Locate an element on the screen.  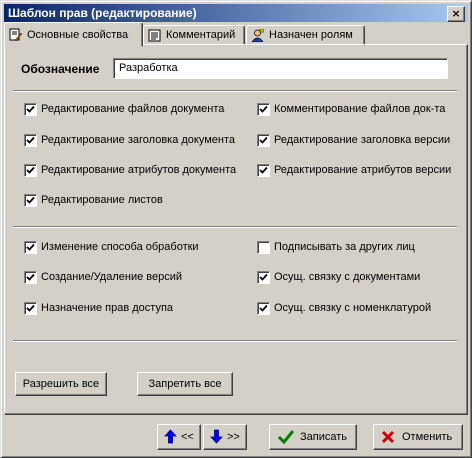
comment-icon is located at coordinates (154, 35).